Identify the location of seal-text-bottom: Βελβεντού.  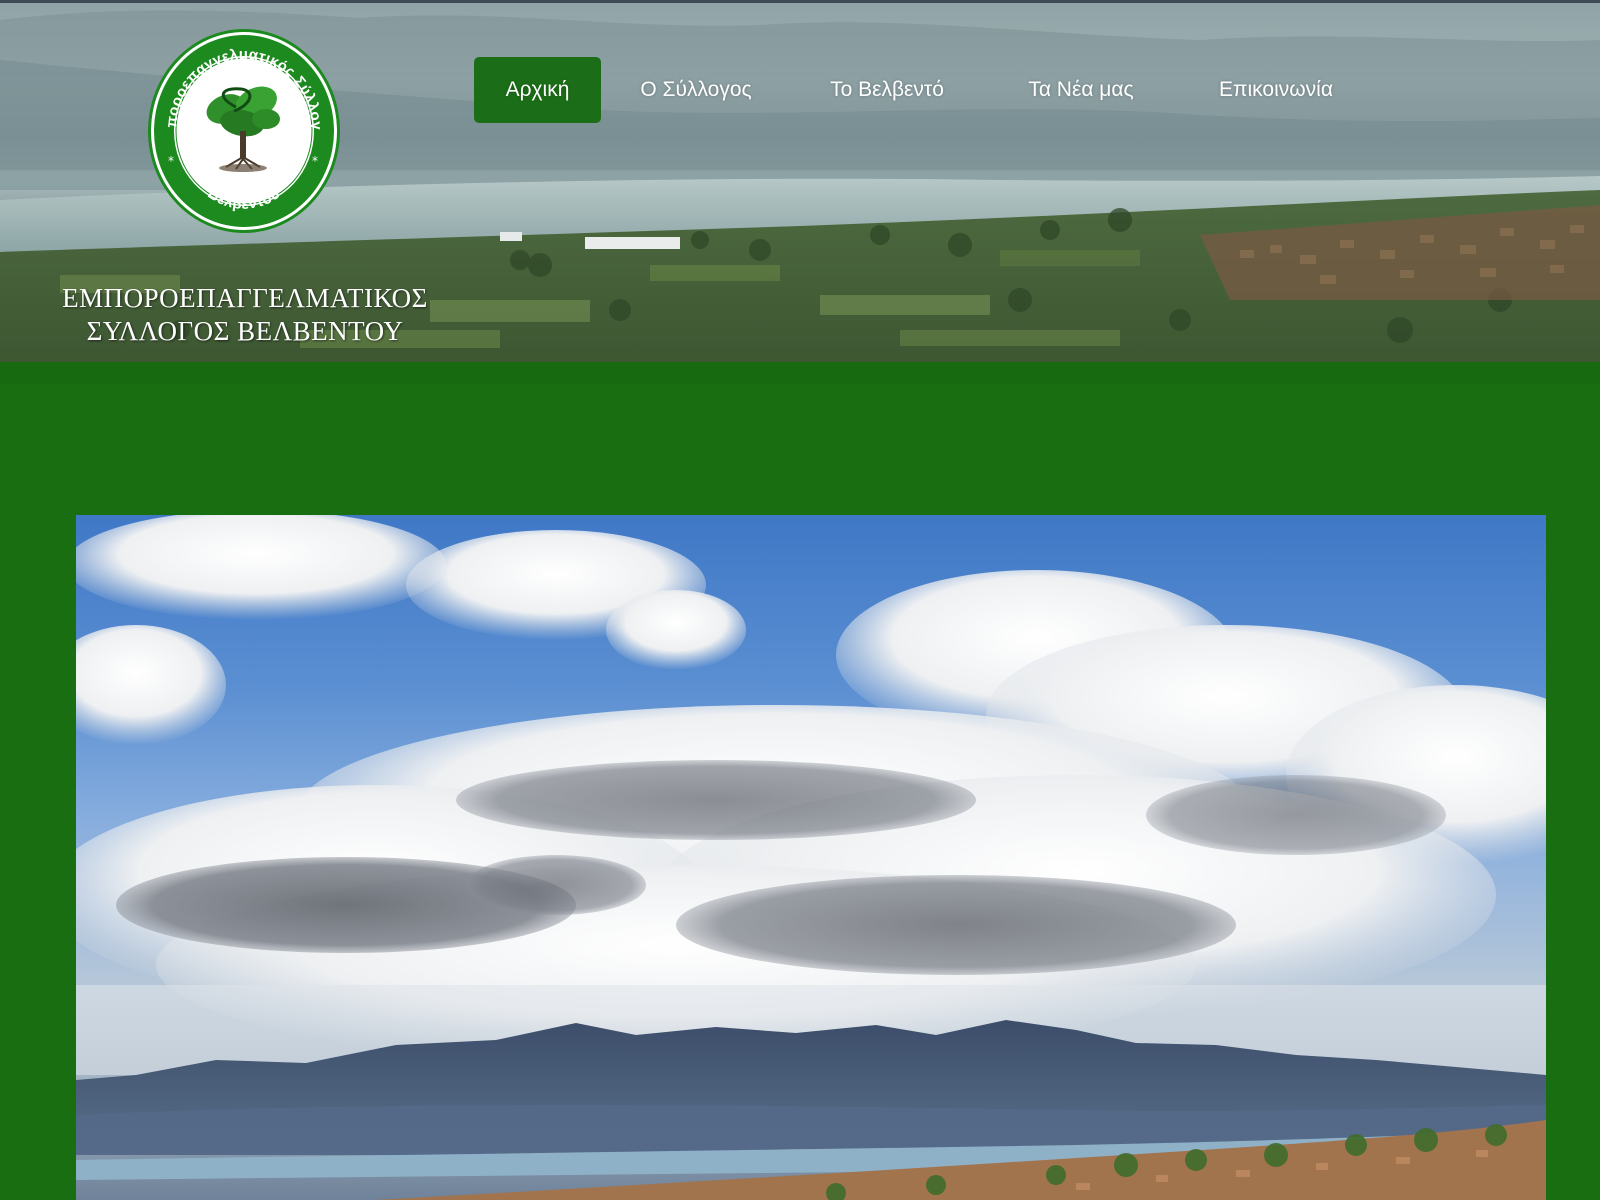
(244, 199).